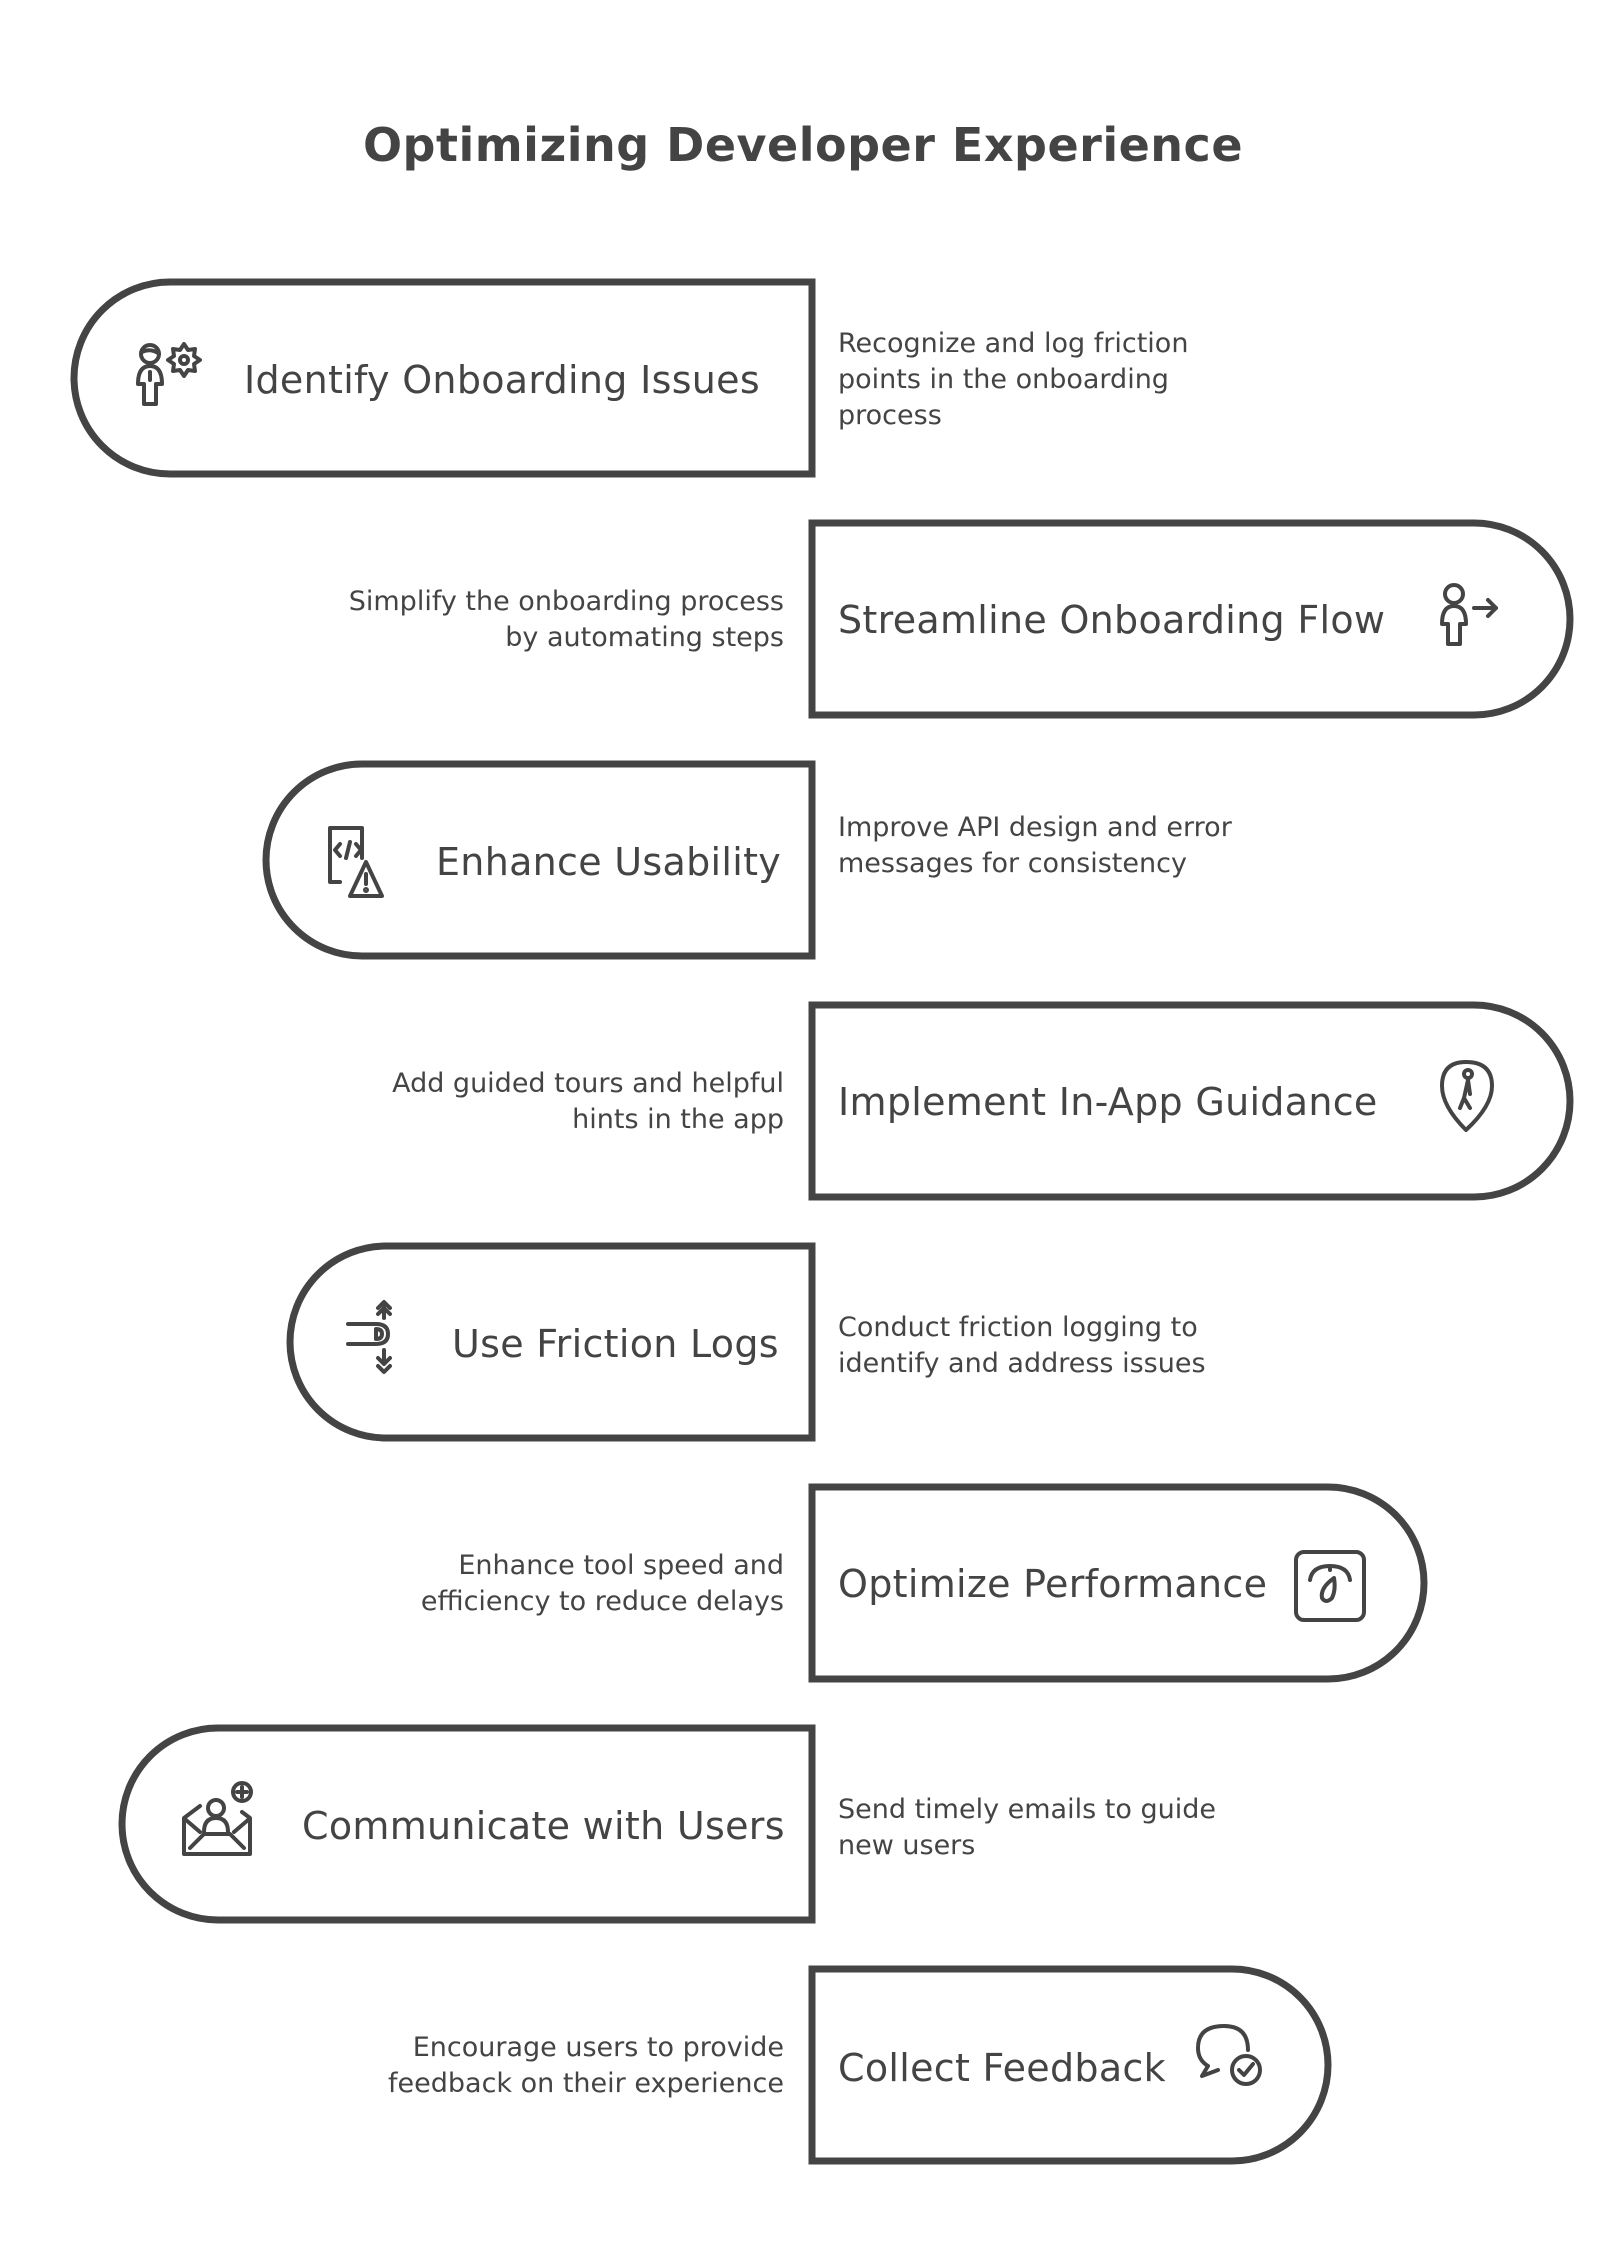 The image size is (1606, 2253). What do you see at coordinates (543, 1826) in the screenshot?
I see `step-7-label: Communicate with Users` at bounding box center [543, 1826].